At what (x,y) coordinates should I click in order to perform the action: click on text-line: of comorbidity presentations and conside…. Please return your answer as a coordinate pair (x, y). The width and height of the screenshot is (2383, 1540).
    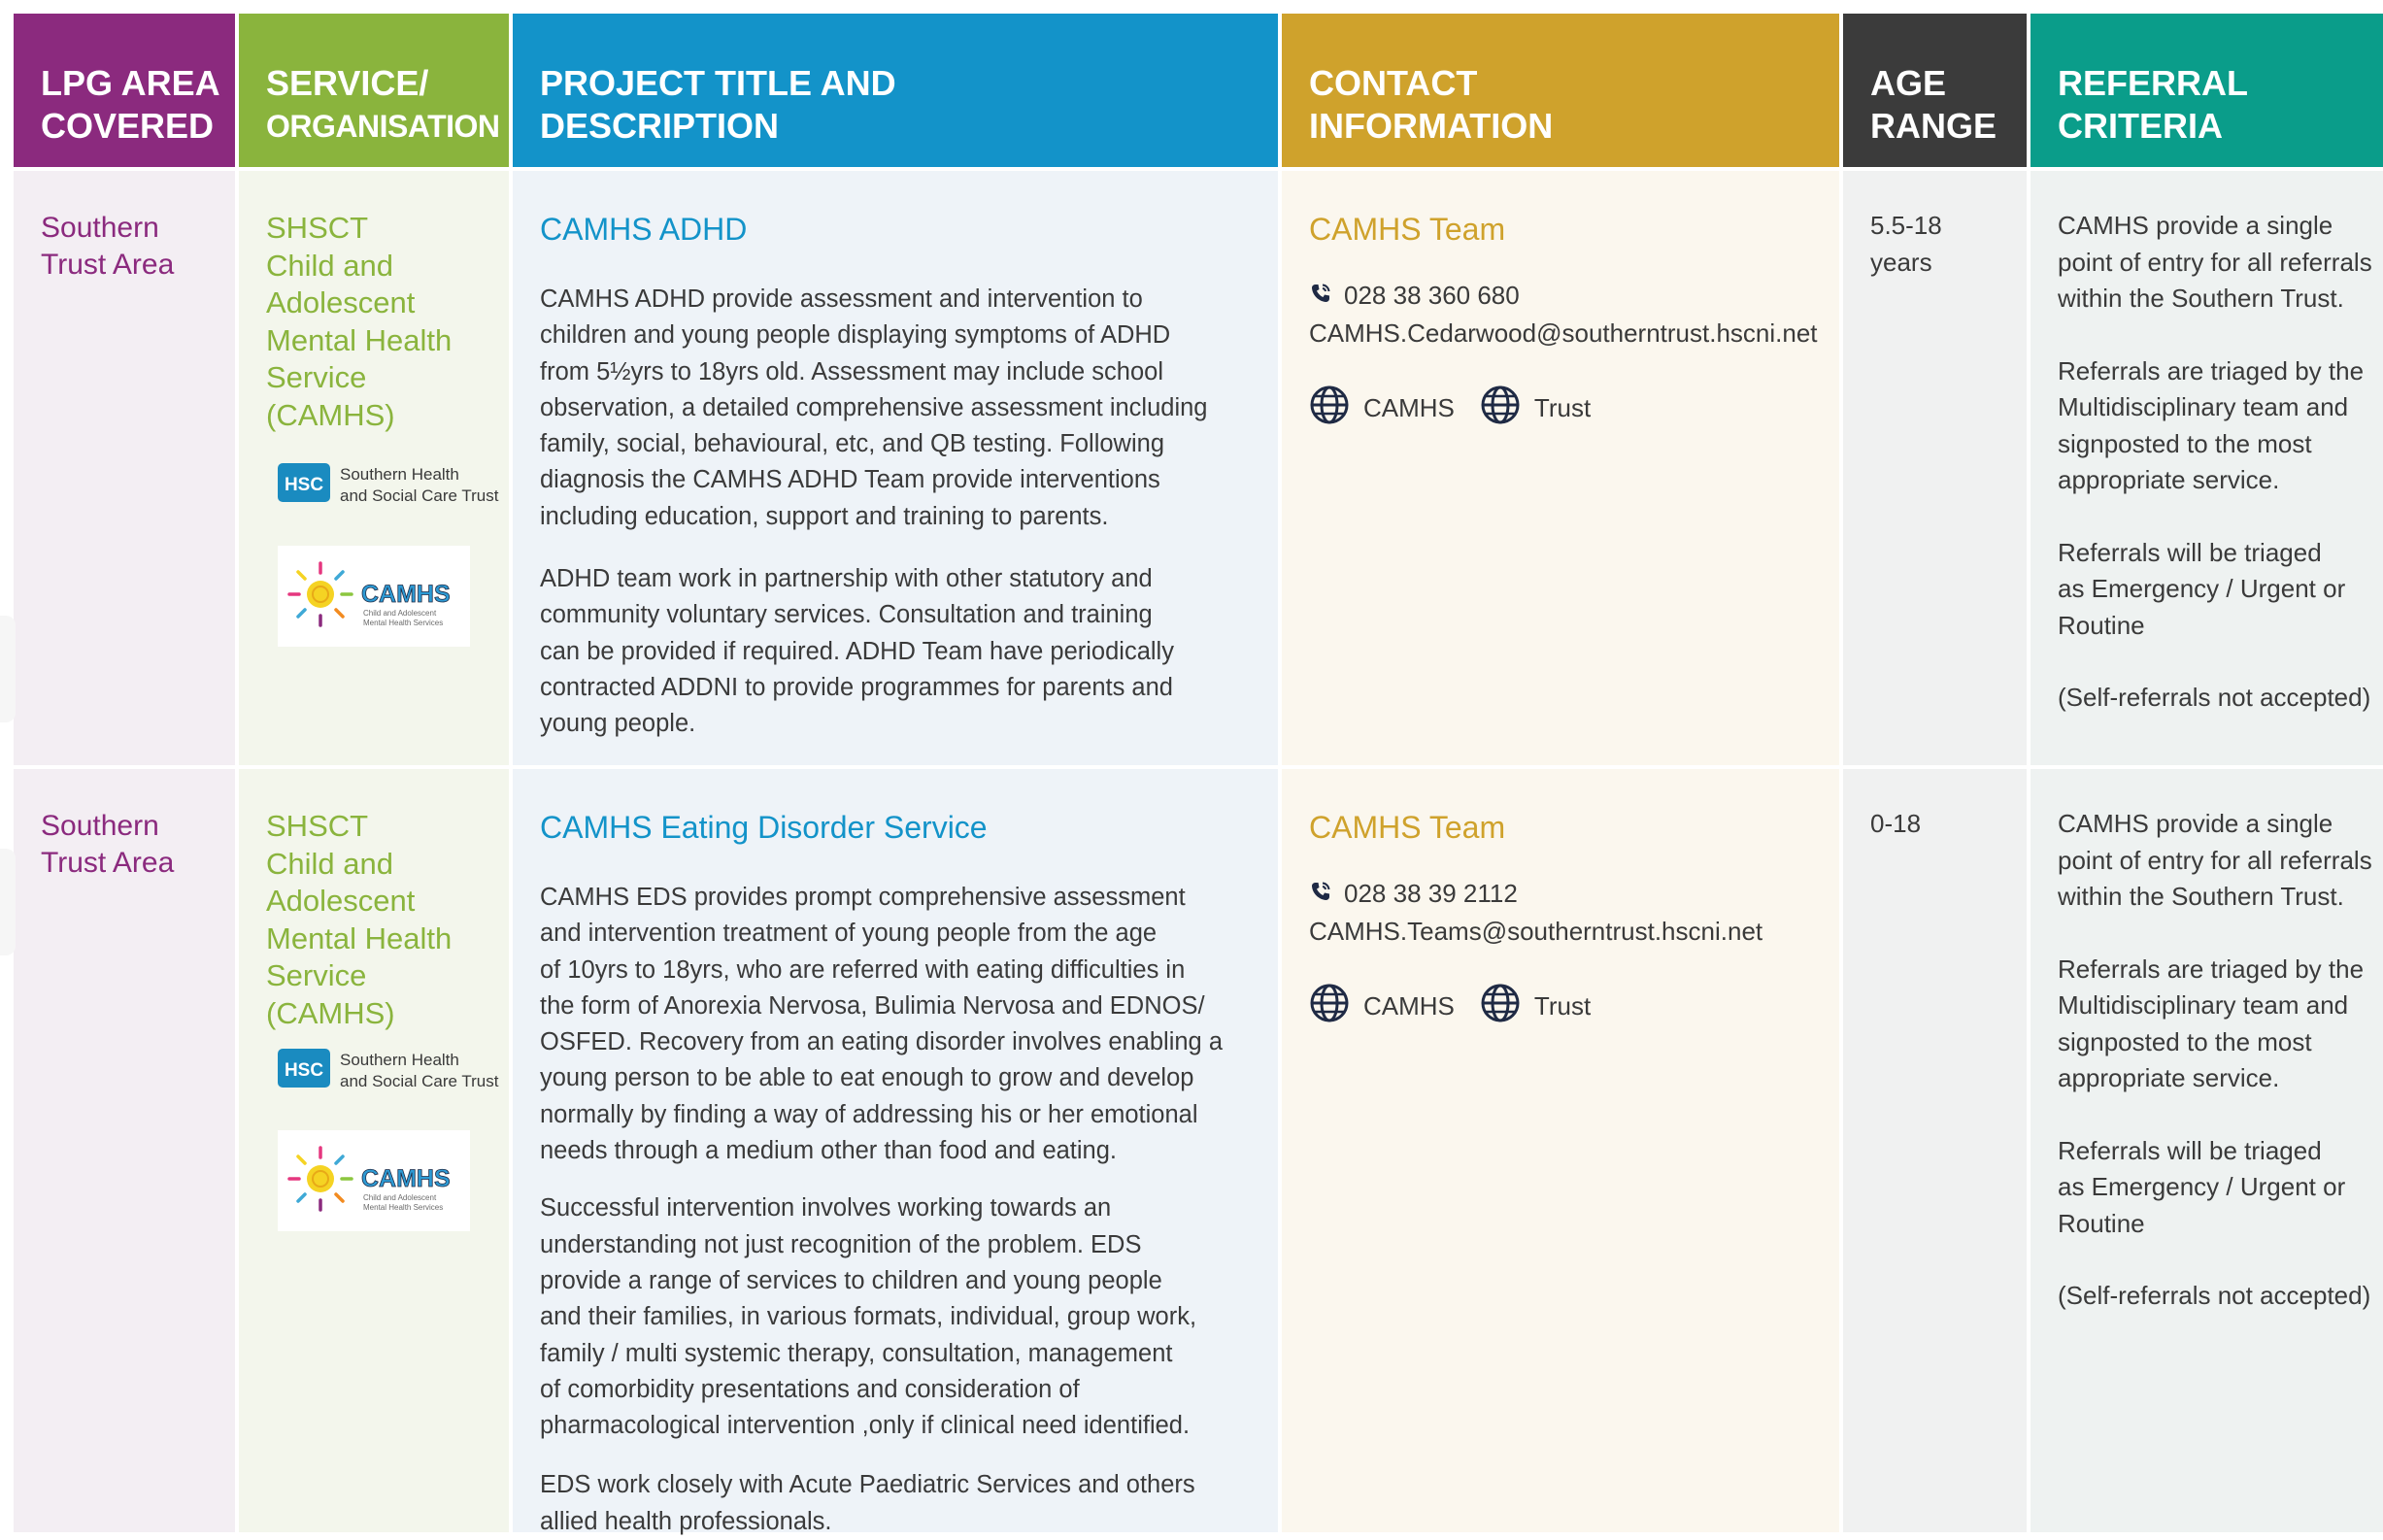
    Looking at the image, I should click on (810, 1389).